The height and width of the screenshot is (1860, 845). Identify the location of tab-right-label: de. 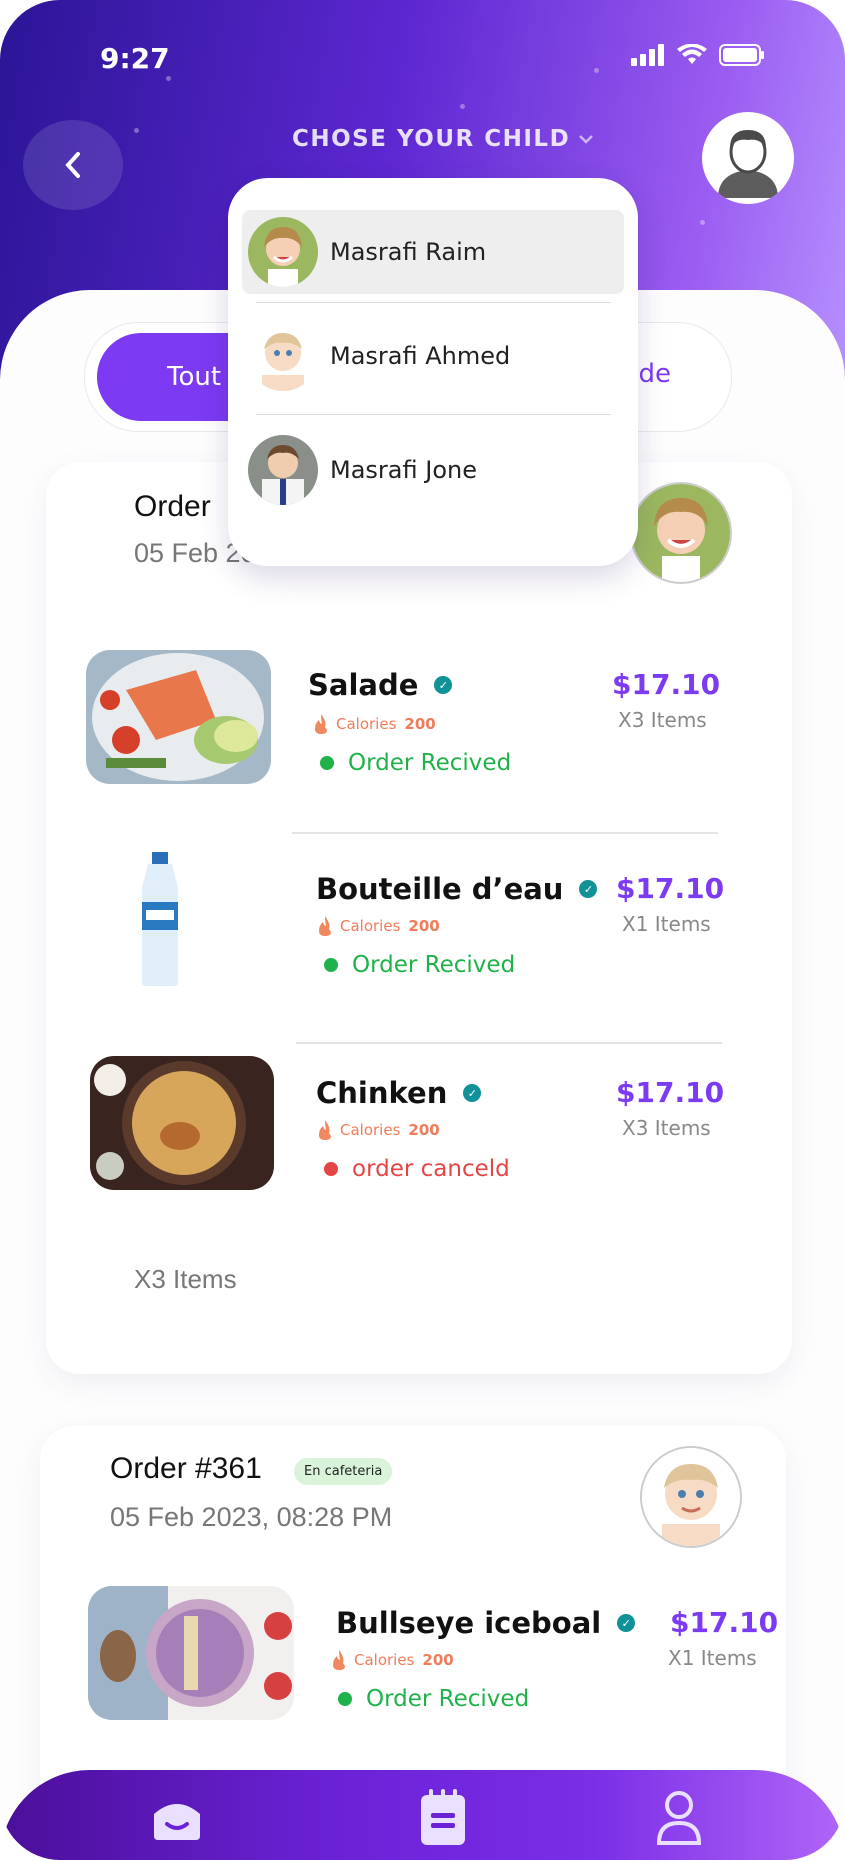
(655, 374).